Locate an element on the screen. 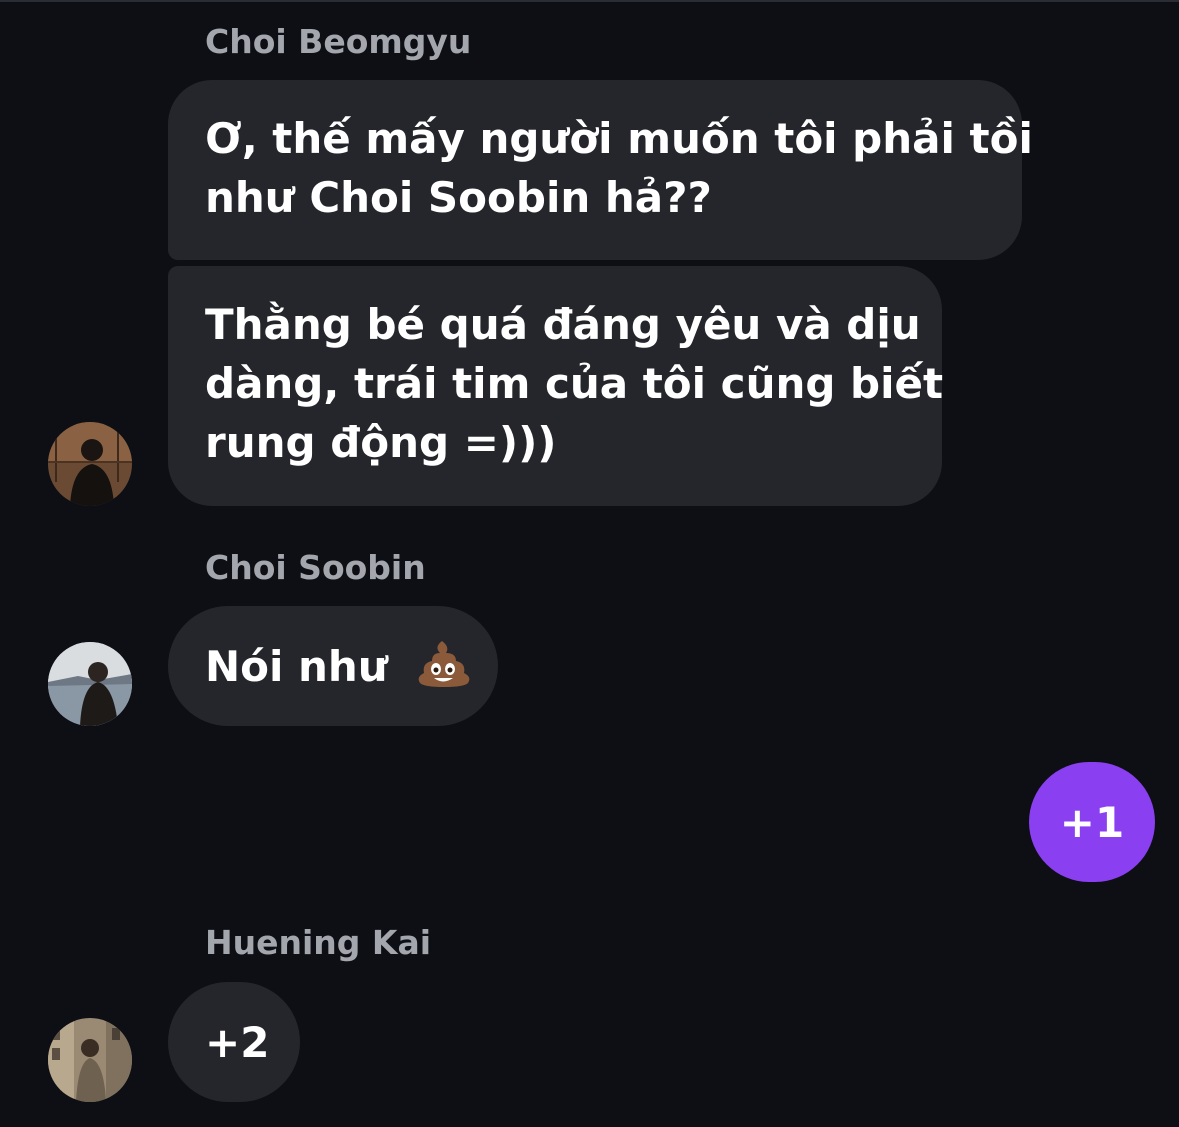 This screenshot has width=1179, height=1127. sender-name-huening-kai: Huening Kai is located at coordinates (318, 942).